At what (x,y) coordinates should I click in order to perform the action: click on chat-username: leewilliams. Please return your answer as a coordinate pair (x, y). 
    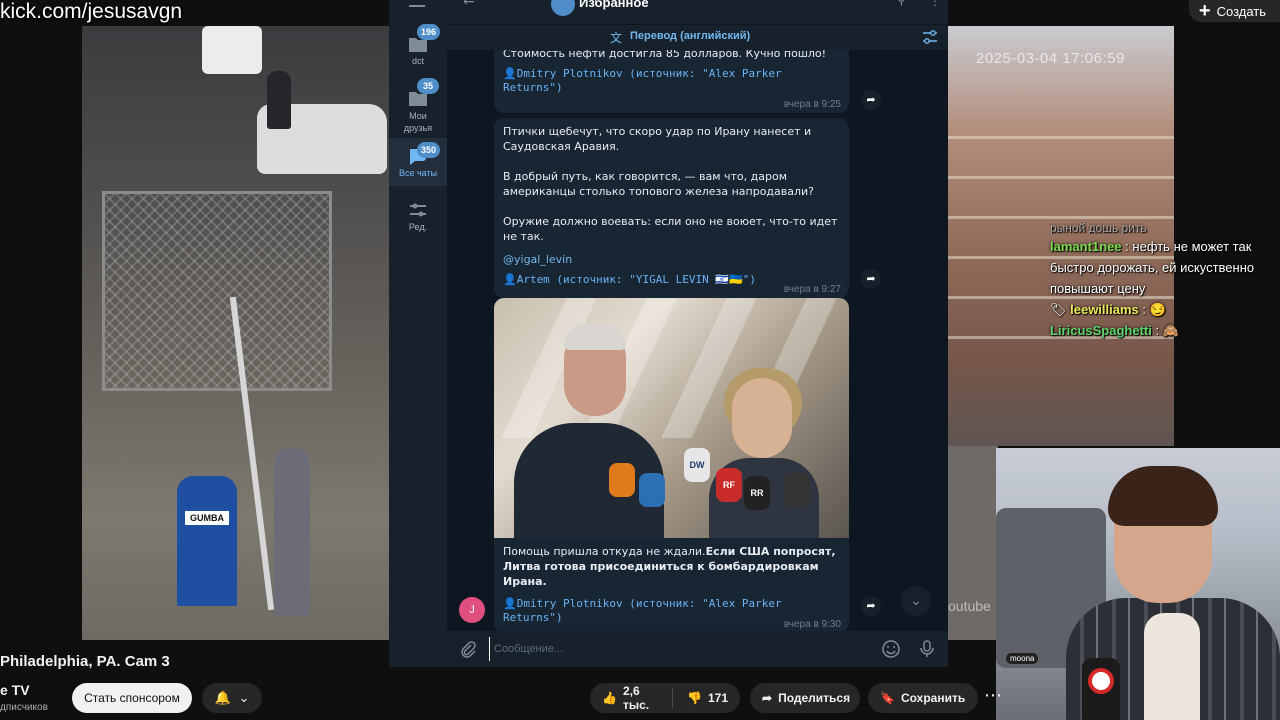
    Looking at the image, I should click on (1104, 309).